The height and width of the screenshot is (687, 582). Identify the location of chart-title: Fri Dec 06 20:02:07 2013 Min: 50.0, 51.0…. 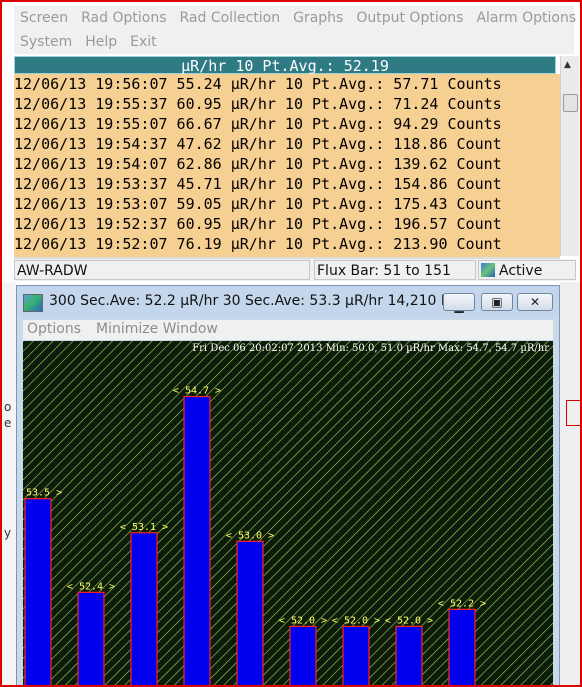
(370, 348).